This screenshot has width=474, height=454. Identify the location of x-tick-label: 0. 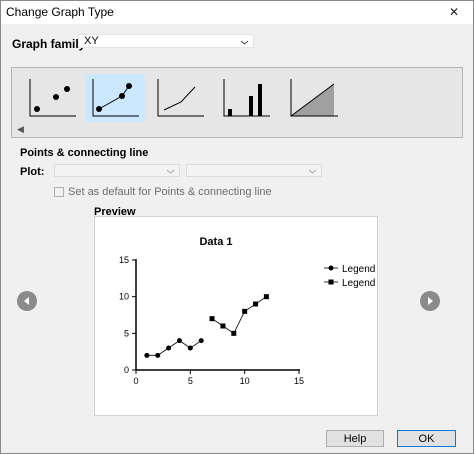
(135, 381).